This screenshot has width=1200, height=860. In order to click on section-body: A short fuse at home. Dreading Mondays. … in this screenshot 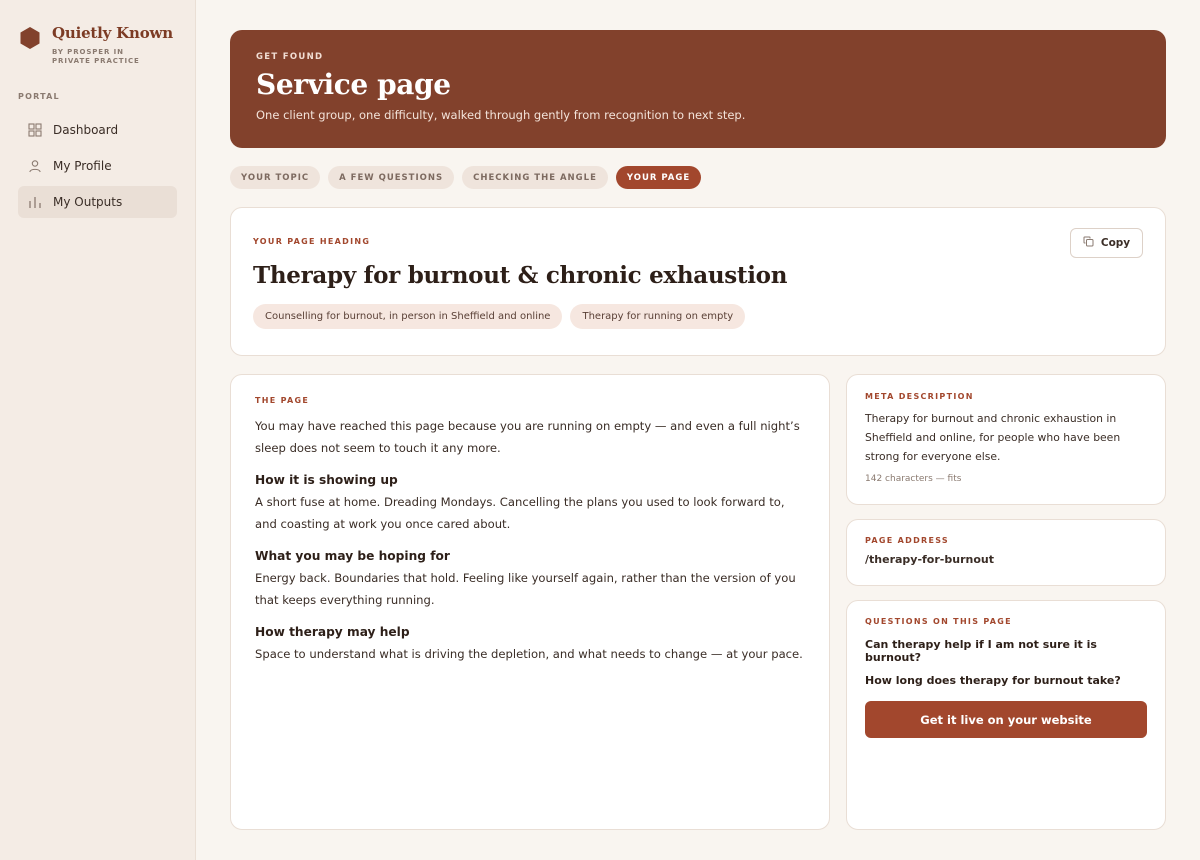, I will do `click(520, 513)`.